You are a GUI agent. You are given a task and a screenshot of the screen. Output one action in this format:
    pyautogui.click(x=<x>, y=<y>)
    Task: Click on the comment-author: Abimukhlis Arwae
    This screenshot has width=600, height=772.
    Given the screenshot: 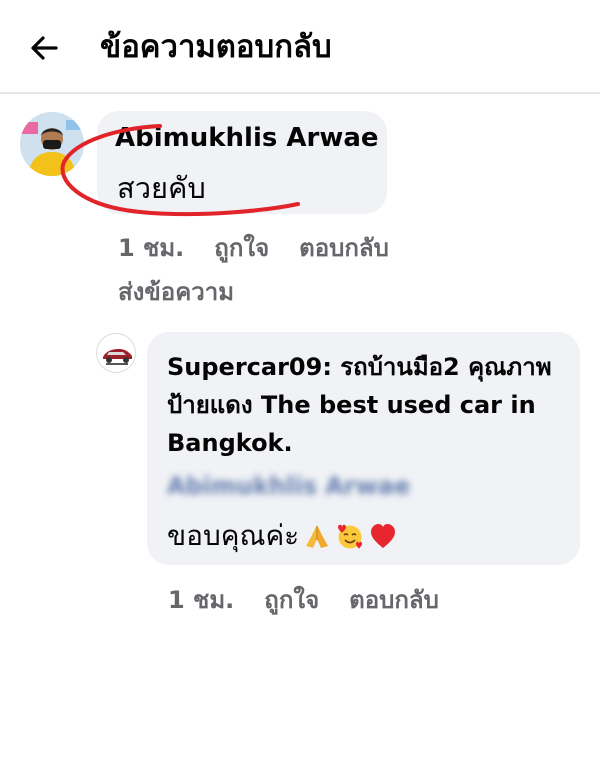 What is the action you would take?
    pyautogui.click(x=247, y=138)
    